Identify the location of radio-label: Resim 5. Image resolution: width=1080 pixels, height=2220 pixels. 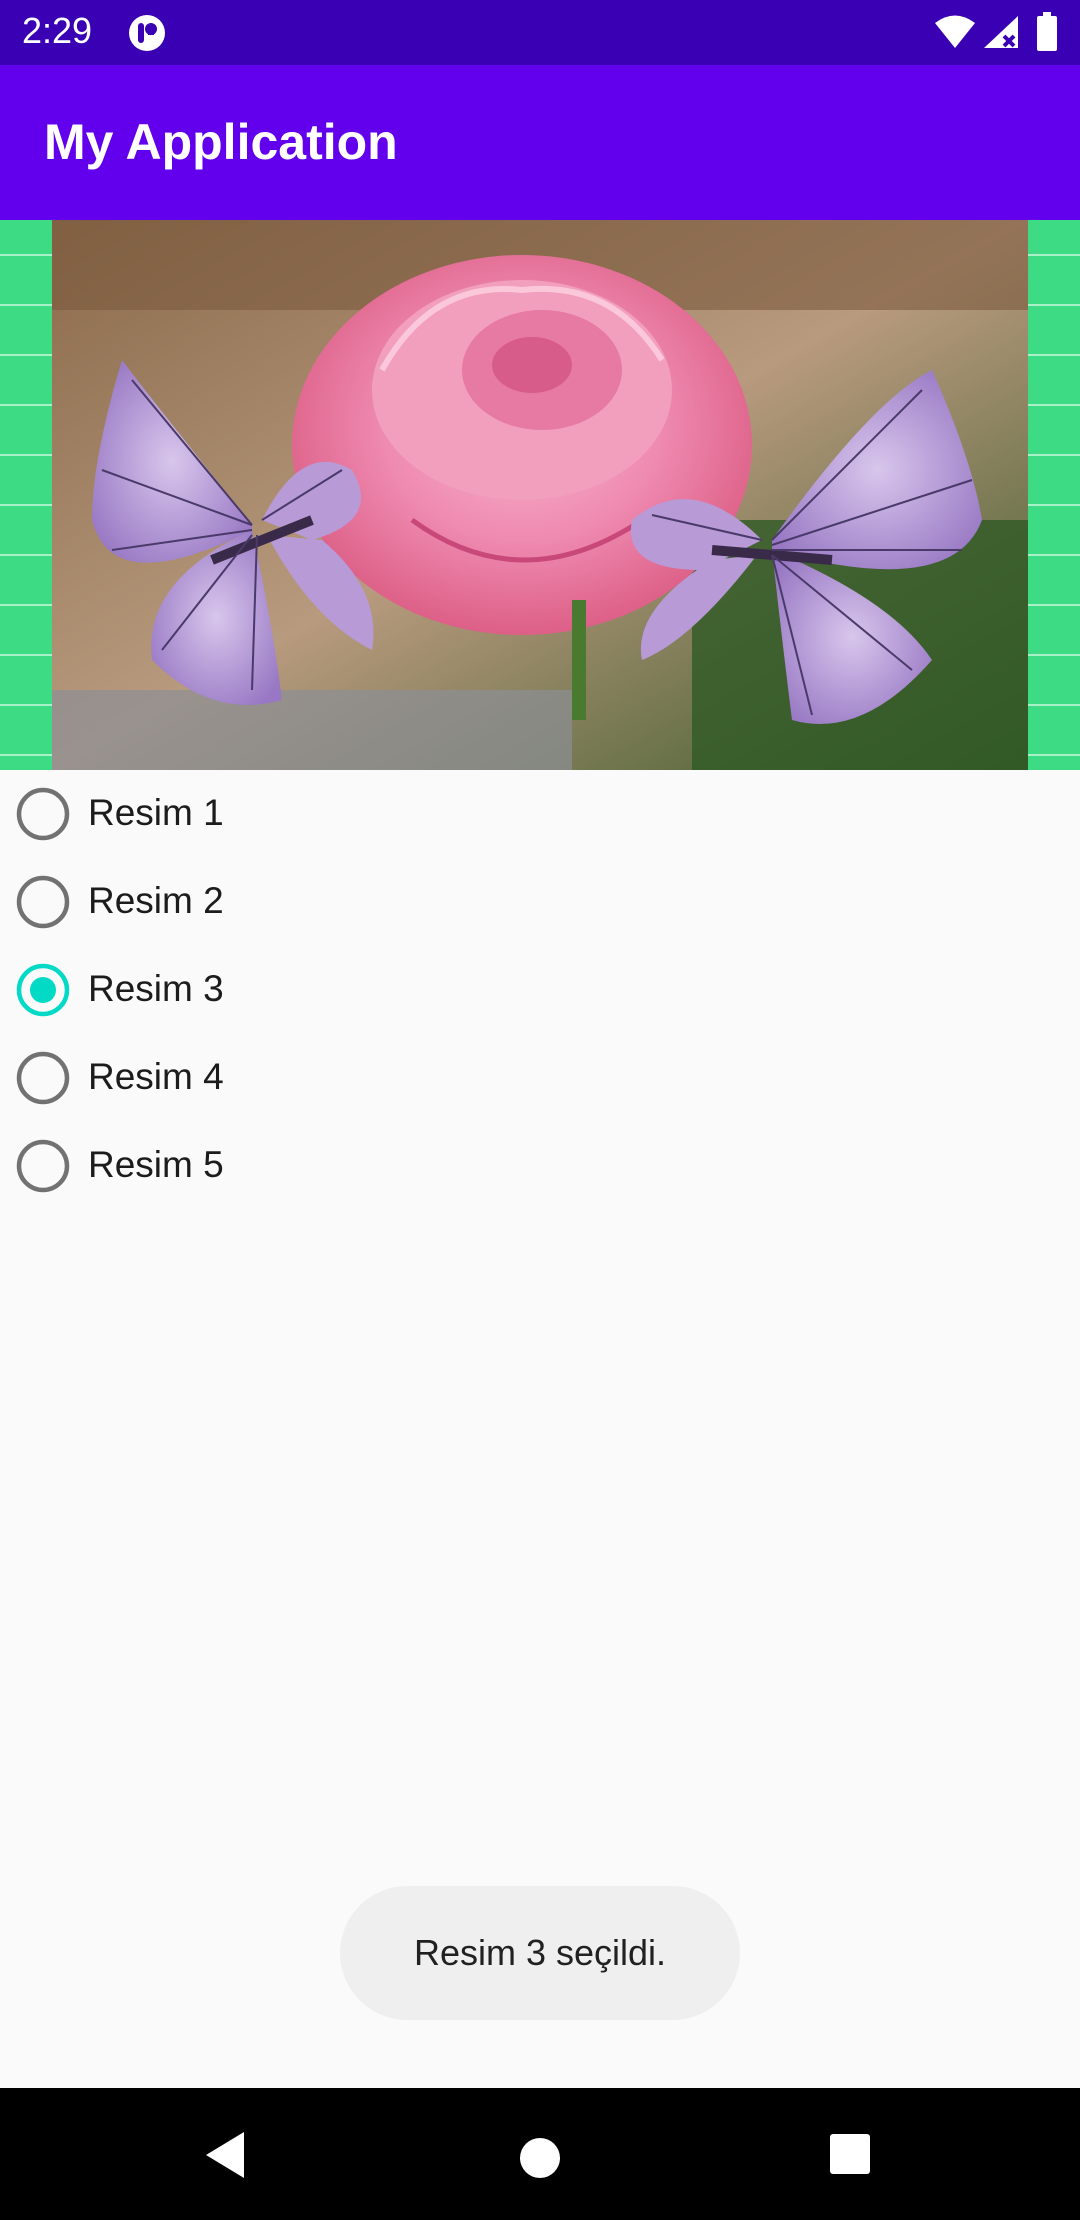
(156, 1164).